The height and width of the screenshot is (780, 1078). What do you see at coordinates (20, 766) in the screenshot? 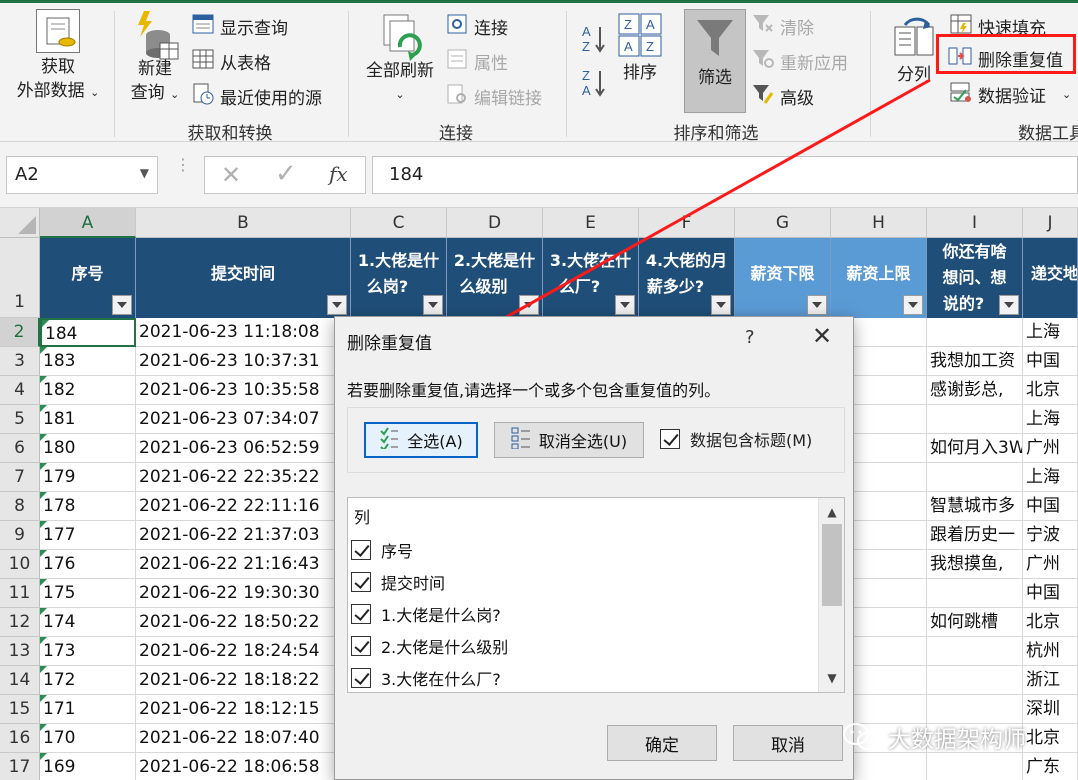
I see `row-header: 17` at bounding box center [20, 766].